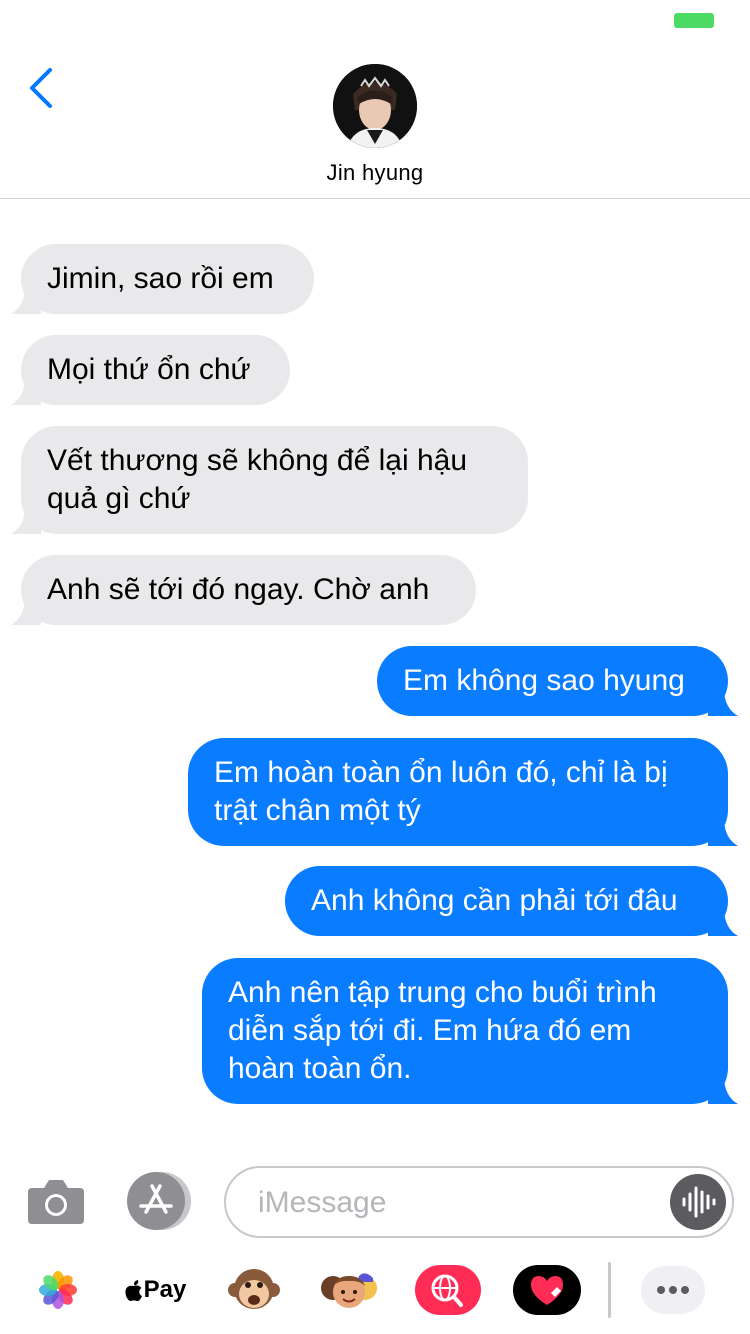  I want to click on app-store-icon, so click(159, 1201).